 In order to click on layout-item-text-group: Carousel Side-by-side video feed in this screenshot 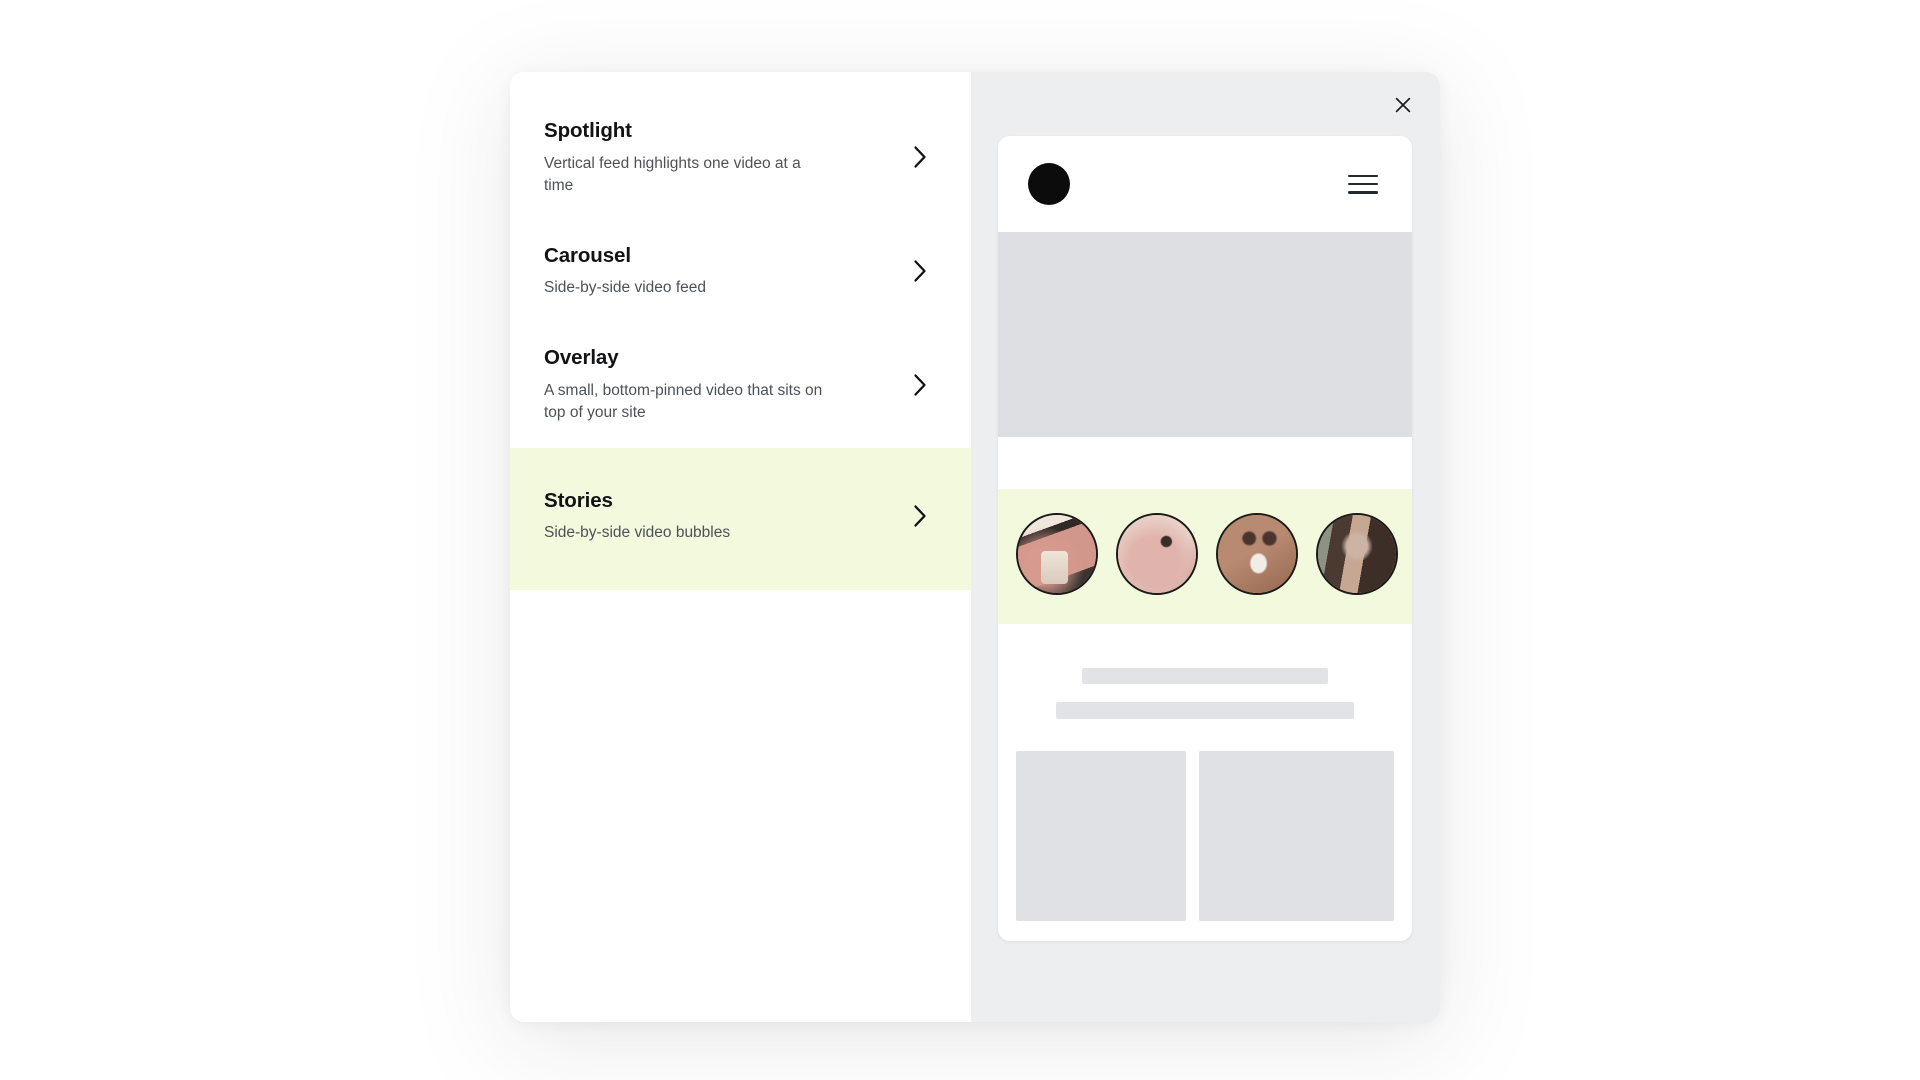, I will do `click(726, 271)`.